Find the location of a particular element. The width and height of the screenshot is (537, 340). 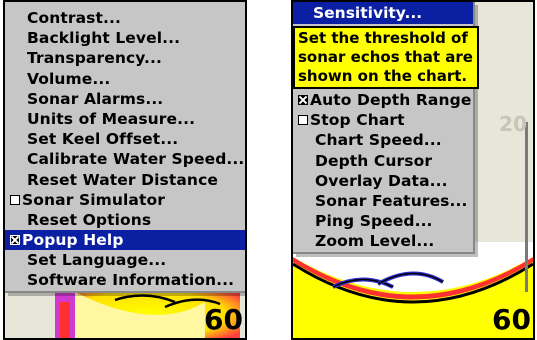

menu-item-reset-options: Reset Options is located at coordinates (125, 220).